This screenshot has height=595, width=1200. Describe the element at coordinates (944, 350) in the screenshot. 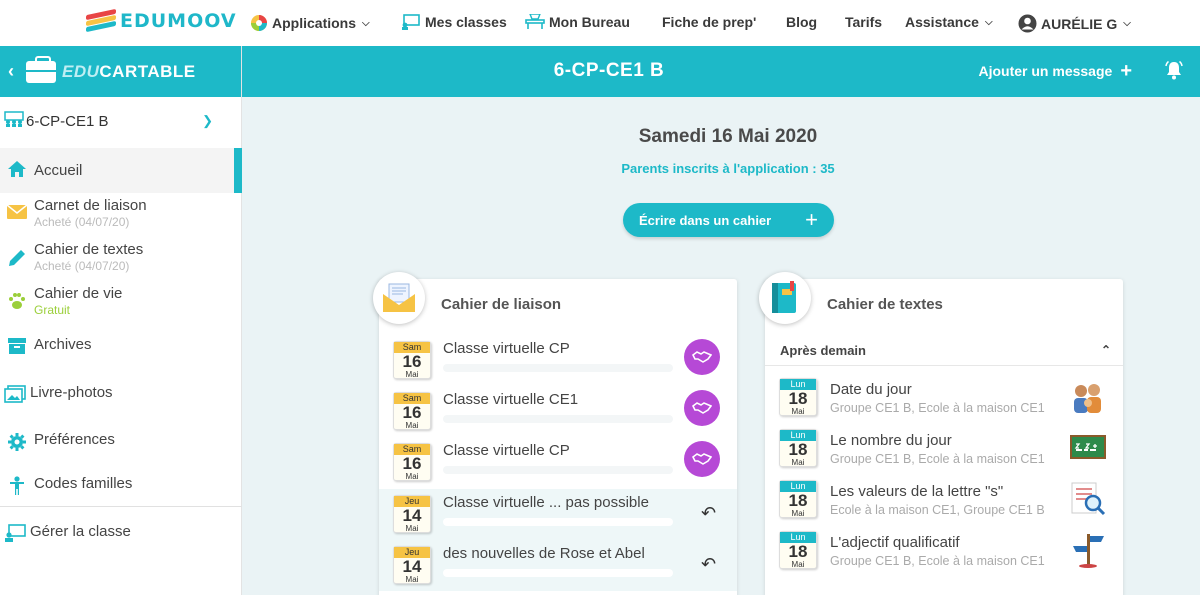

I see `section-header: Après demain ⌃` at that location.